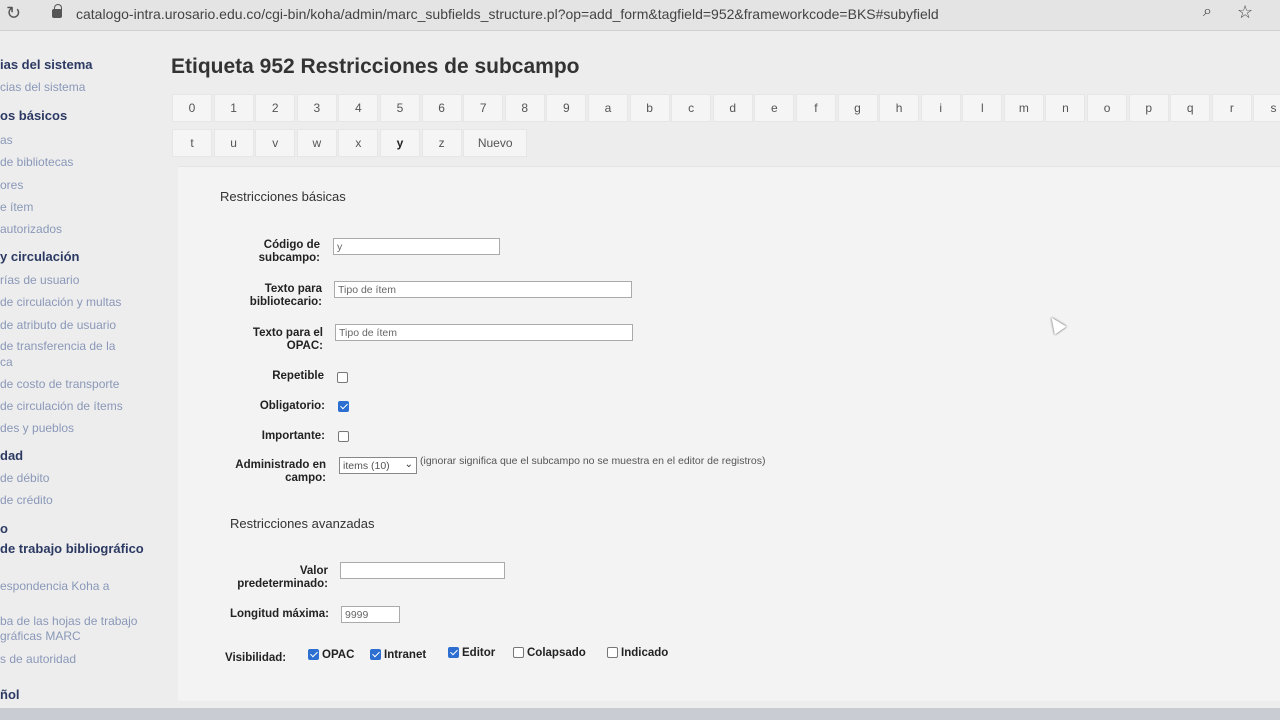  What do you see at coordinates (1065, 108) in the screenshot?
I see `subfield-tab-n: n` at bounding box center [1065, 108].